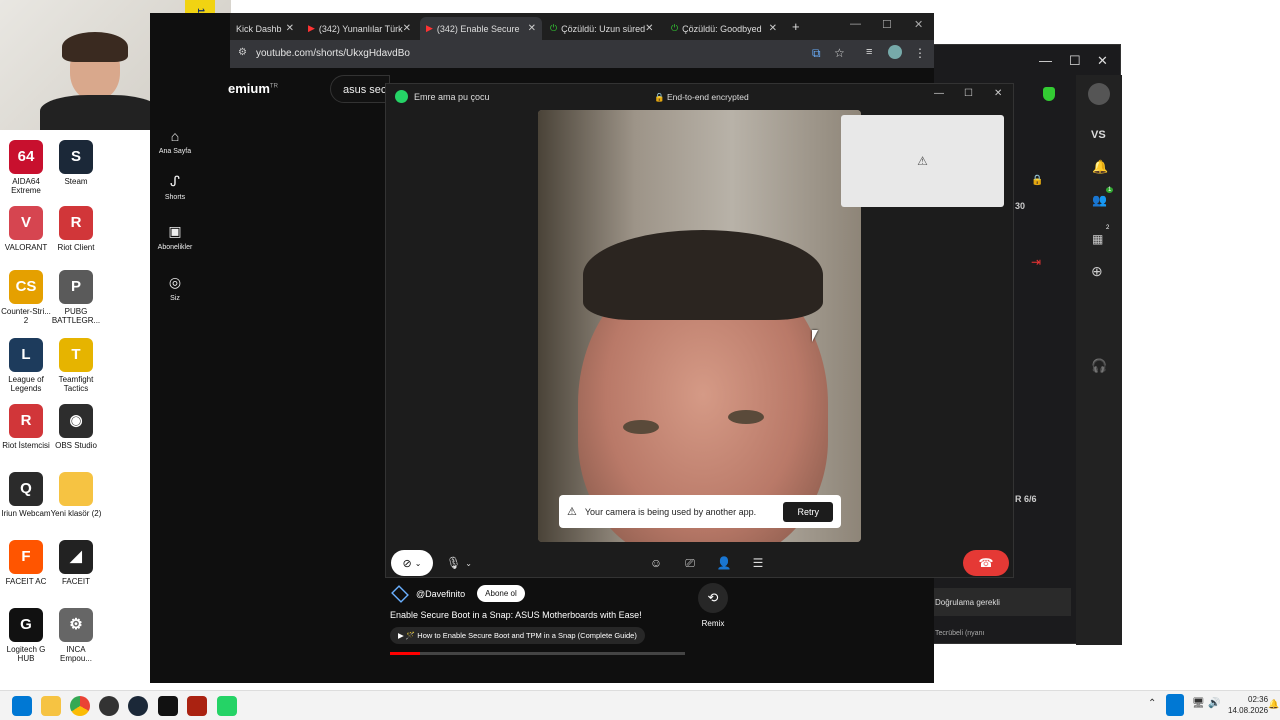 This screenshot has height=720, width=1280. Describe the element at coordinates (1198, 703) in the screenshot. I see `network-icon: 🖥` at that location.